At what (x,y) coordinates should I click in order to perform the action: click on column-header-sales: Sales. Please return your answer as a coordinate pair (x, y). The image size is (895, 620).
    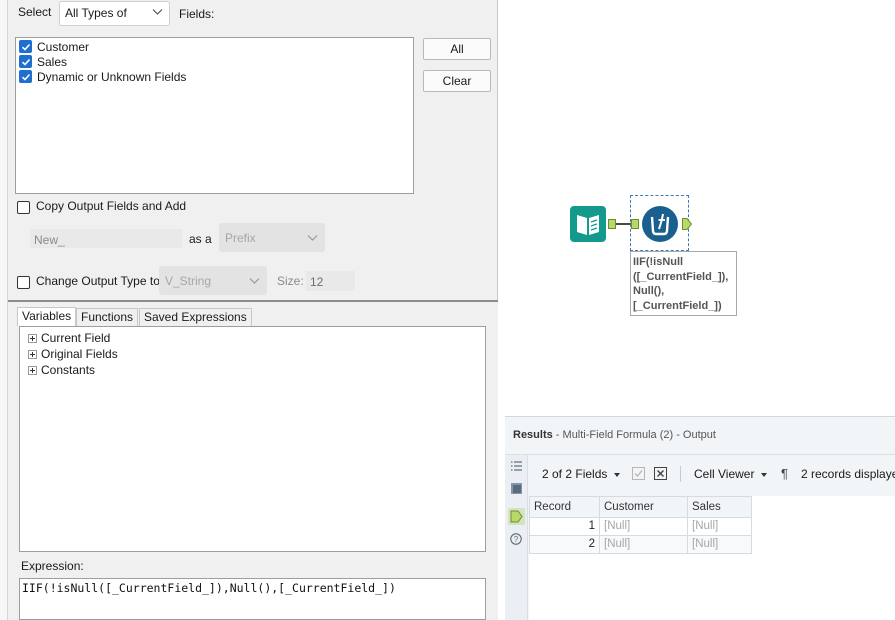
    Looking at the image, I should click on (720, 507).